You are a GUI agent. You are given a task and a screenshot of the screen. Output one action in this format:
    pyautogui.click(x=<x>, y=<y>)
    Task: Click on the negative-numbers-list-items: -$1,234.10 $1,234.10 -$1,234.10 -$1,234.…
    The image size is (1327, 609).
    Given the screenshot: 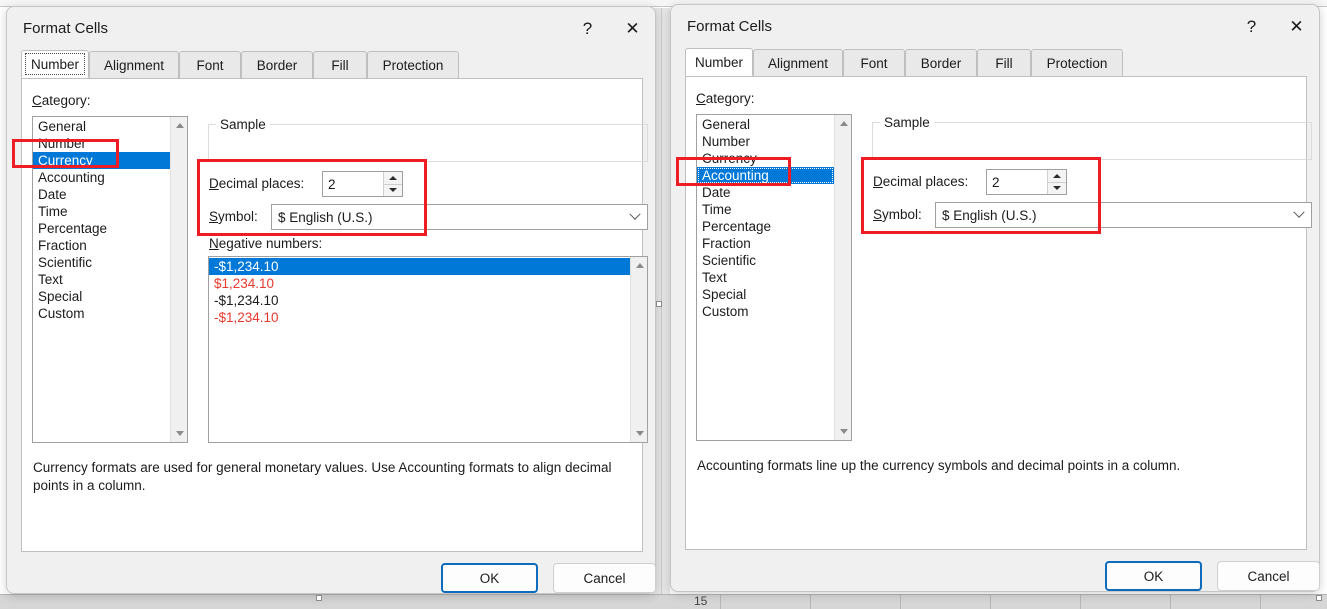 What is the action you would take?
    pyautogui.click(x=419, y=349)
    